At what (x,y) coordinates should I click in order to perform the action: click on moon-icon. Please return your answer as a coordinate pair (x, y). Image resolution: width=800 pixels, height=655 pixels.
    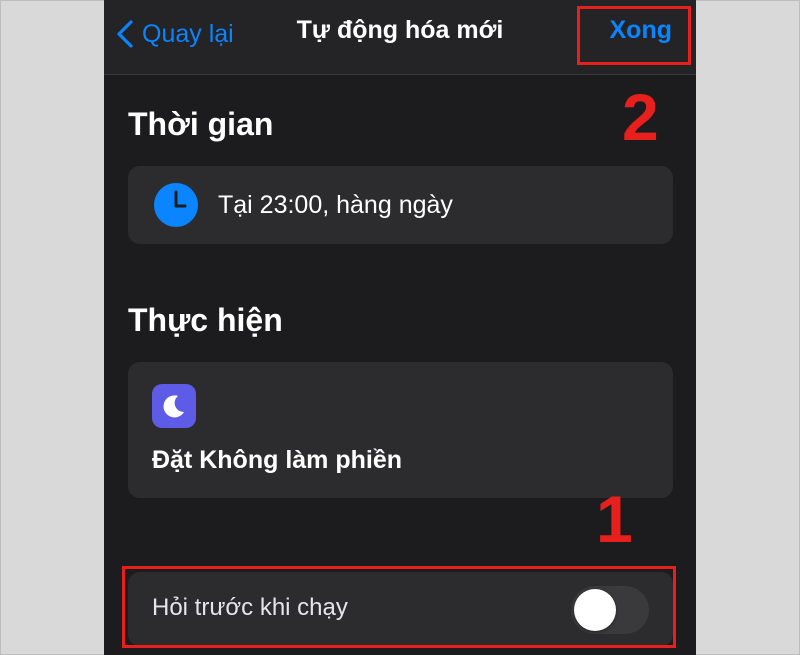
    Looking at the image, I should click on (173, 406).